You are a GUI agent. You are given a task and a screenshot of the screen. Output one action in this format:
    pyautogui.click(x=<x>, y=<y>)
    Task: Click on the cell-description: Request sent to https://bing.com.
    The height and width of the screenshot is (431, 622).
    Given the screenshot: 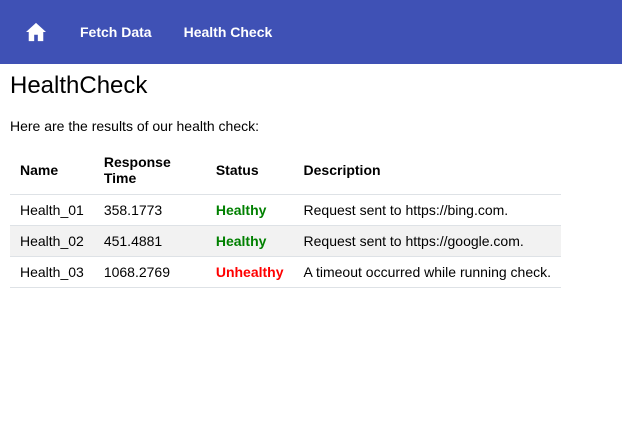 What is the action you would take?
    pyautogui.click(x=427, y=210)
    